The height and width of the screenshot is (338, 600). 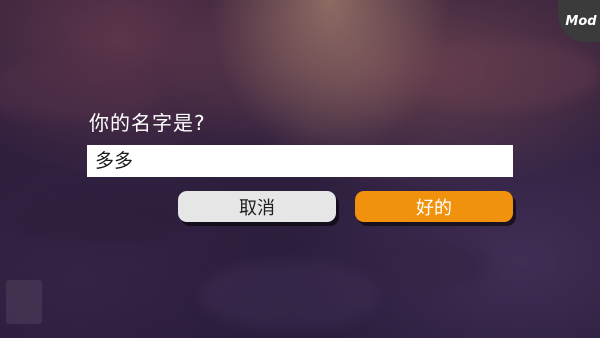 I want to click on ok-button: 好的, so click(x=434, y=206).